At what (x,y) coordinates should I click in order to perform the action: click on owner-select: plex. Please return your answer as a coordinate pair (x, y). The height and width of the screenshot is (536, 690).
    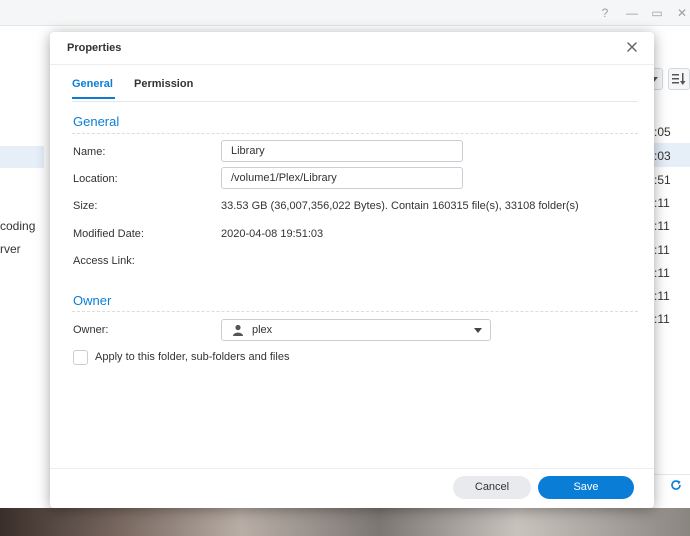
    Looking at the image, I should click on (356, 330).